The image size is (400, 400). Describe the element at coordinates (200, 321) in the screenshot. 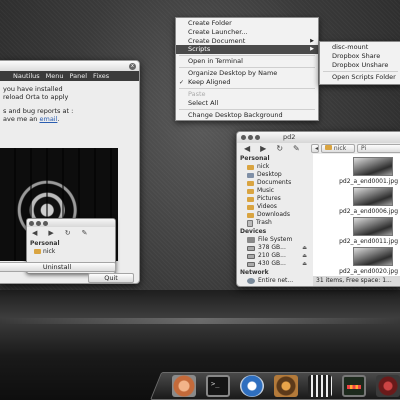

I see `floor-highlight` at that location.